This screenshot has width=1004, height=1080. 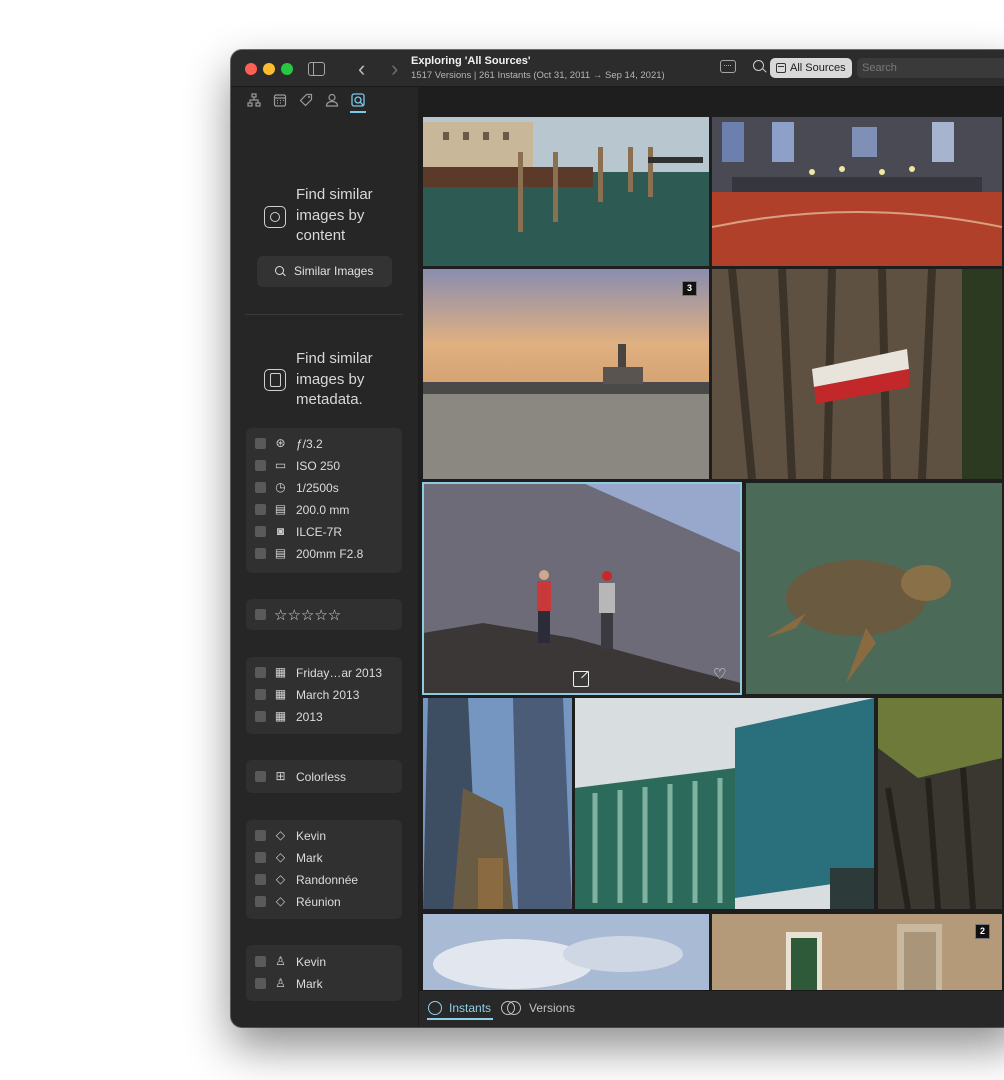 What do you see at coordinates (724, 803) in the screenshot?
I see `photo-green-glass-building` at bounding box center [724, 803].